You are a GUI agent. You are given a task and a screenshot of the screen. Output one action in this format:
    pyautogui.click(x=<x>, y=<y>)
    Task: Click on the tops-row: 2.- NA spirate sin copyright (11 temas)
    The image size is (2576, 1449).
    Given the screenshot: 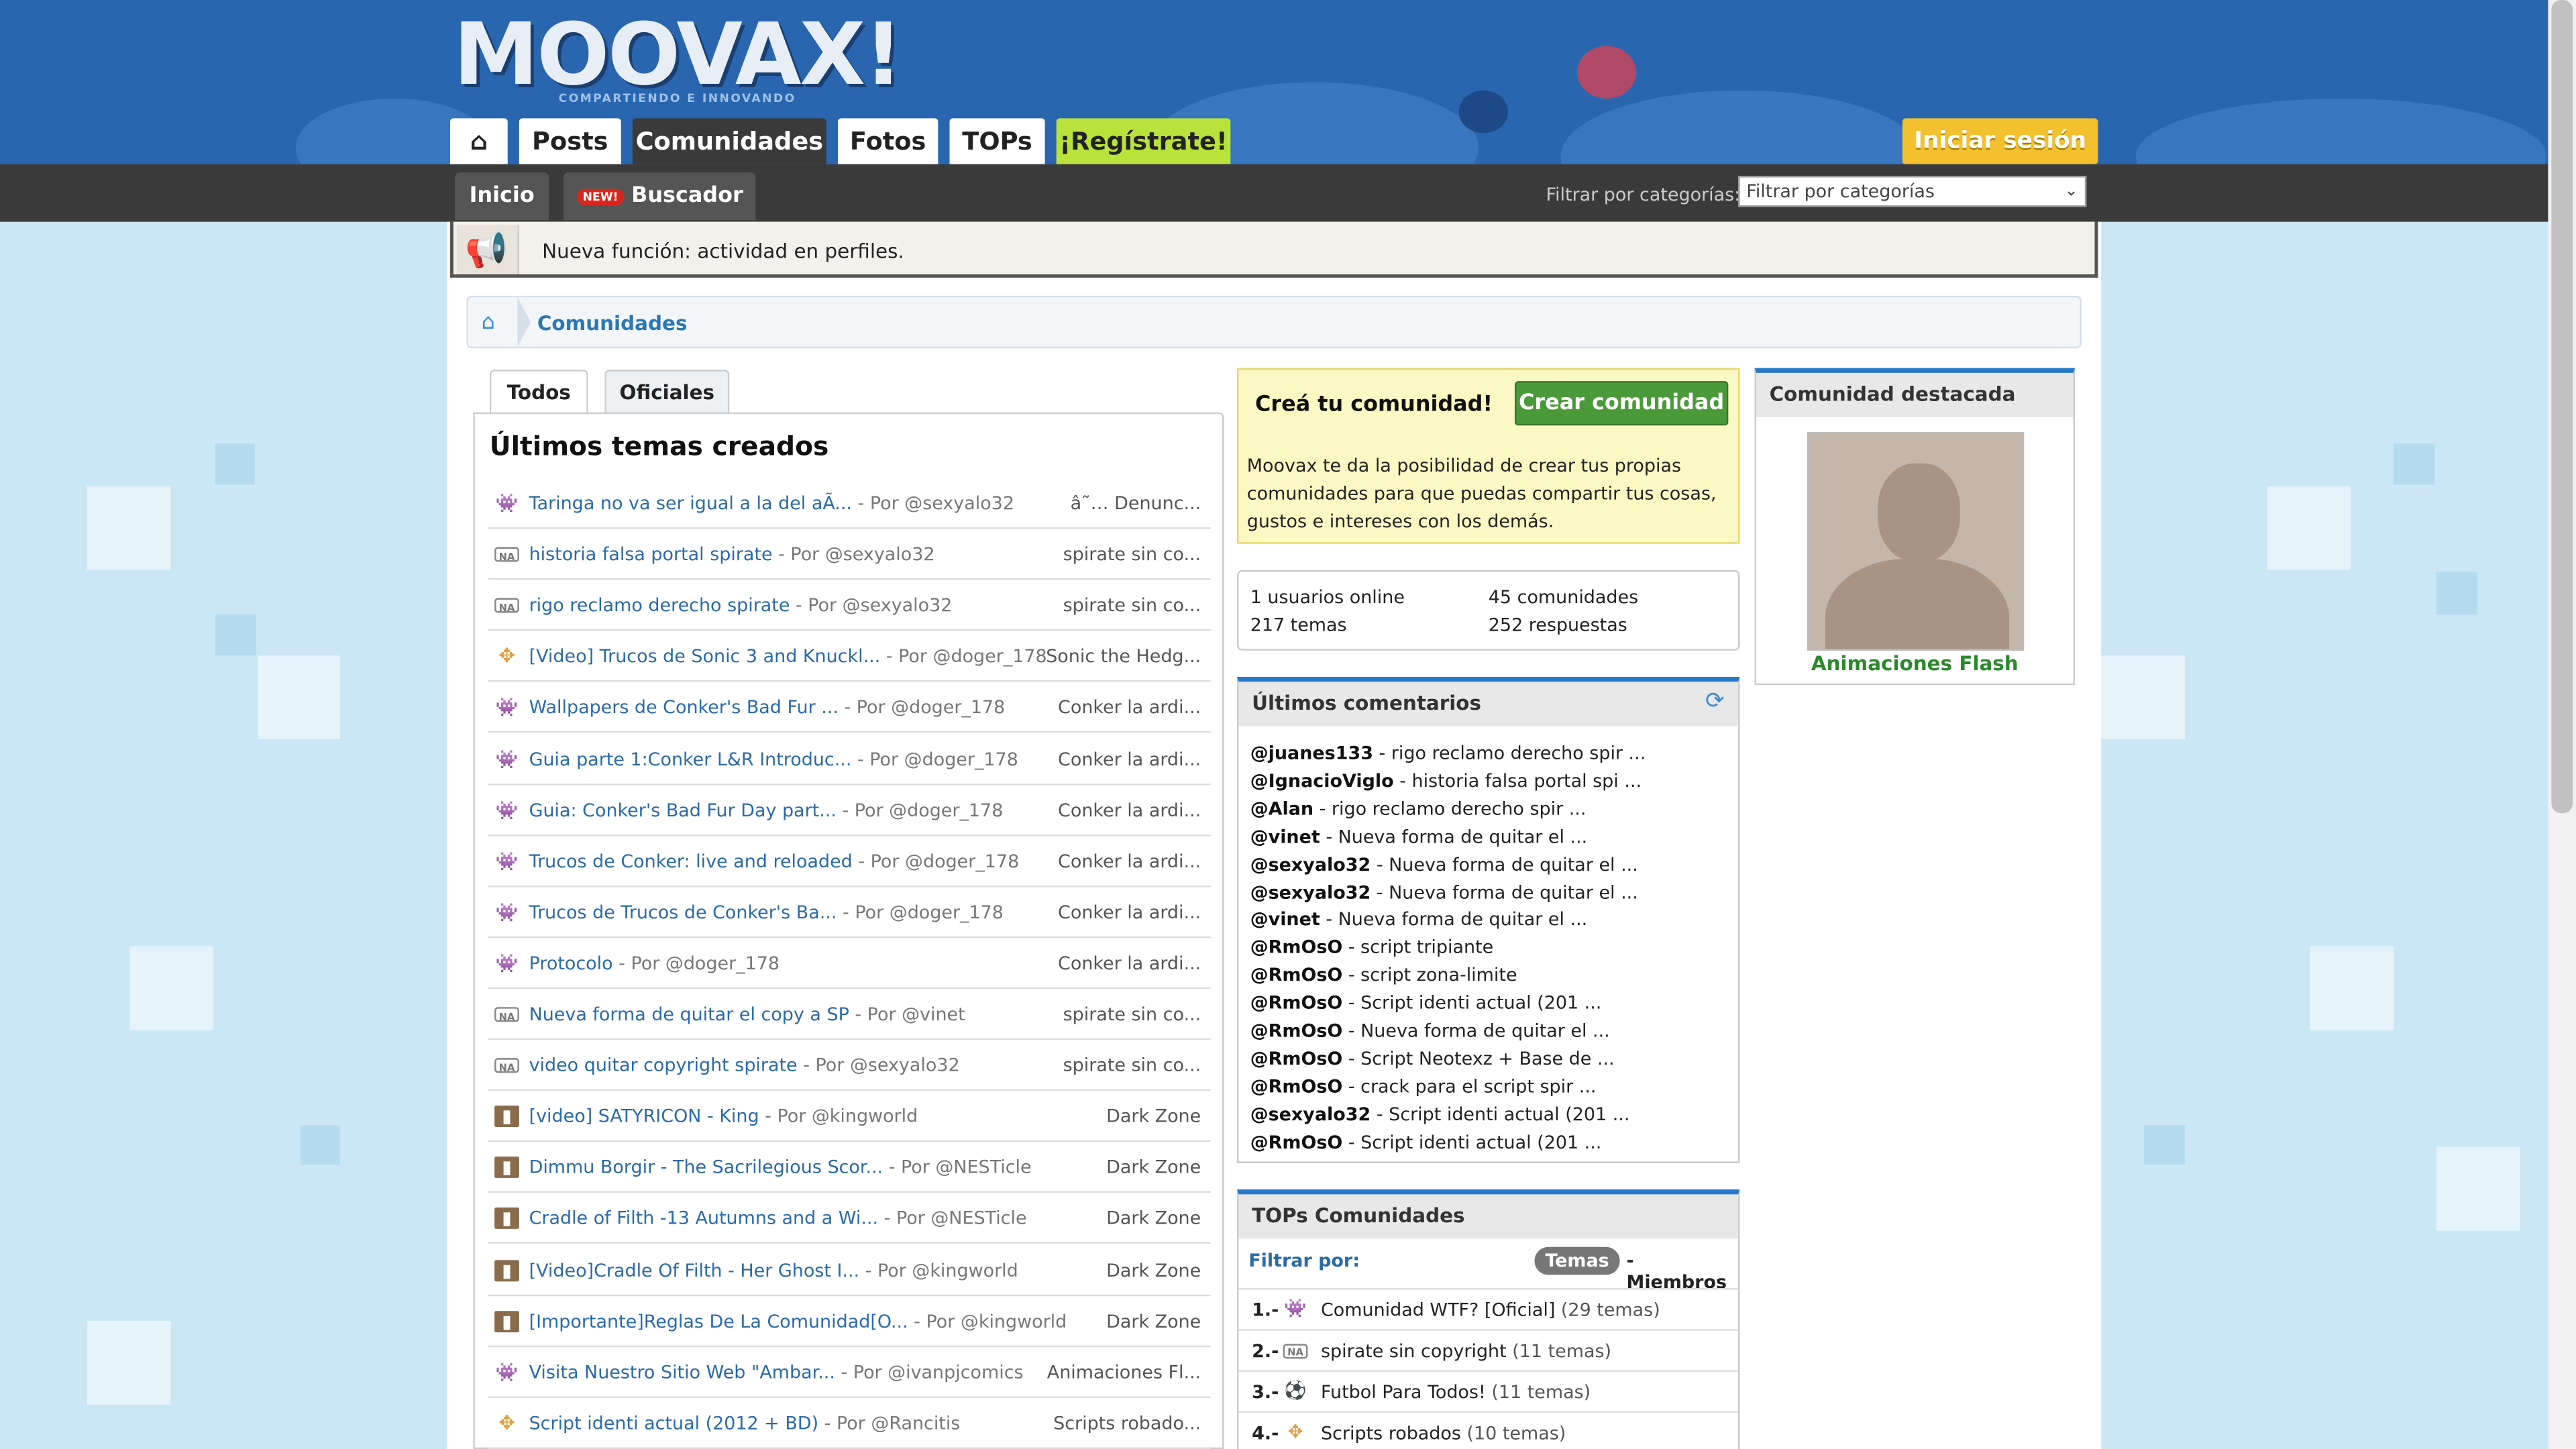 What is the action you would take?
    pyautogui.click(x=1488, y=1350)
    